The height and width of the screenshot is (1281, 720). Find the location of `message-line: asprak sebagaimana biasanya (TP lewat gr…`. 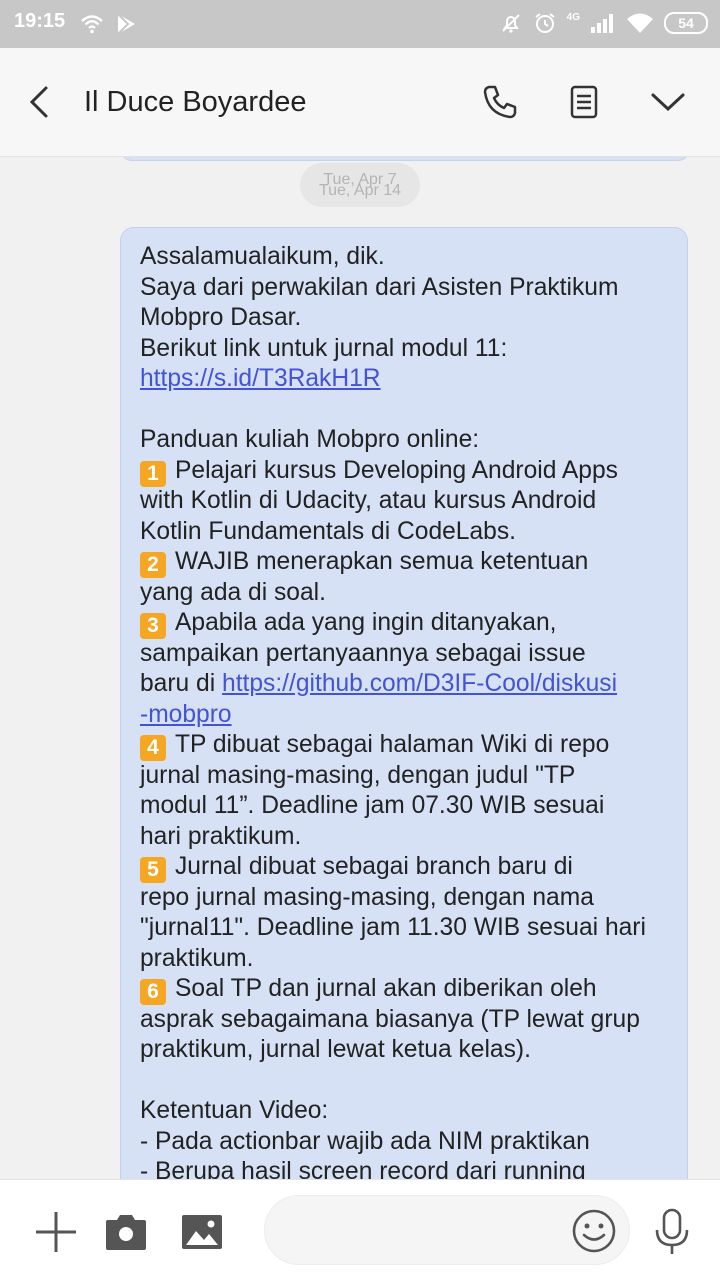

message-line: asprak sebagaimana biasanya (TP lewat gr… is located at coordinates (390, 1019).